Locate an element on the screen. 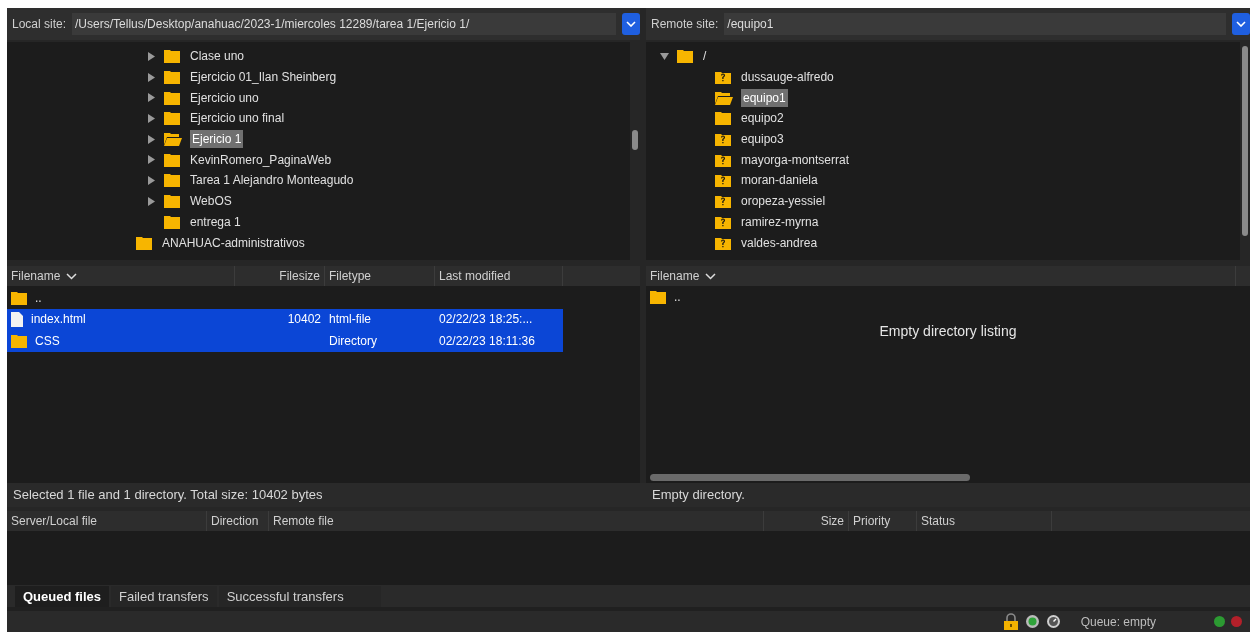  file-row: CSS Directory 02/22/23 18:11:36 is located at coordinates (285, 341).